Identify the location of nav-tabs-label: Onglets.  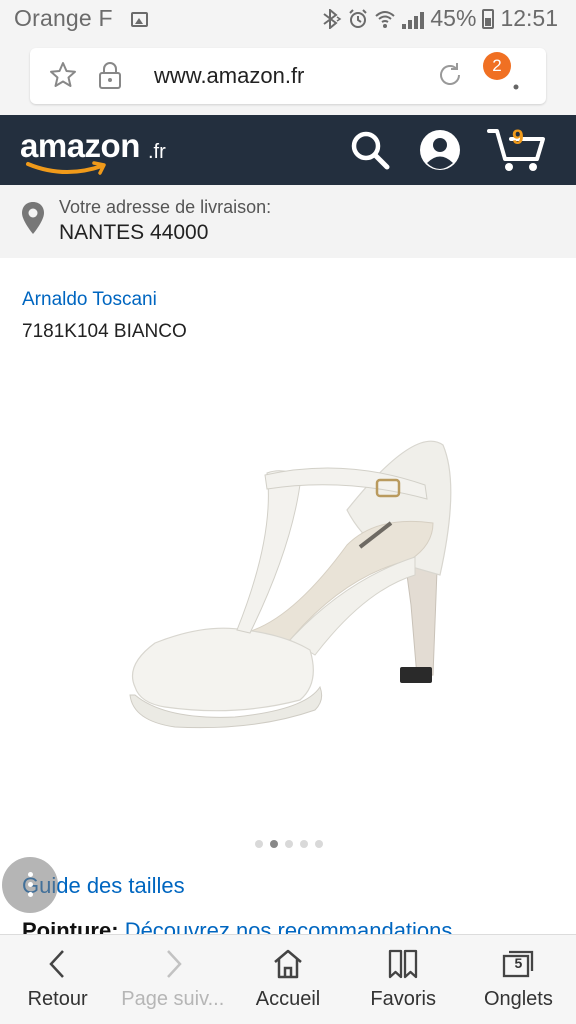
(518, 999).